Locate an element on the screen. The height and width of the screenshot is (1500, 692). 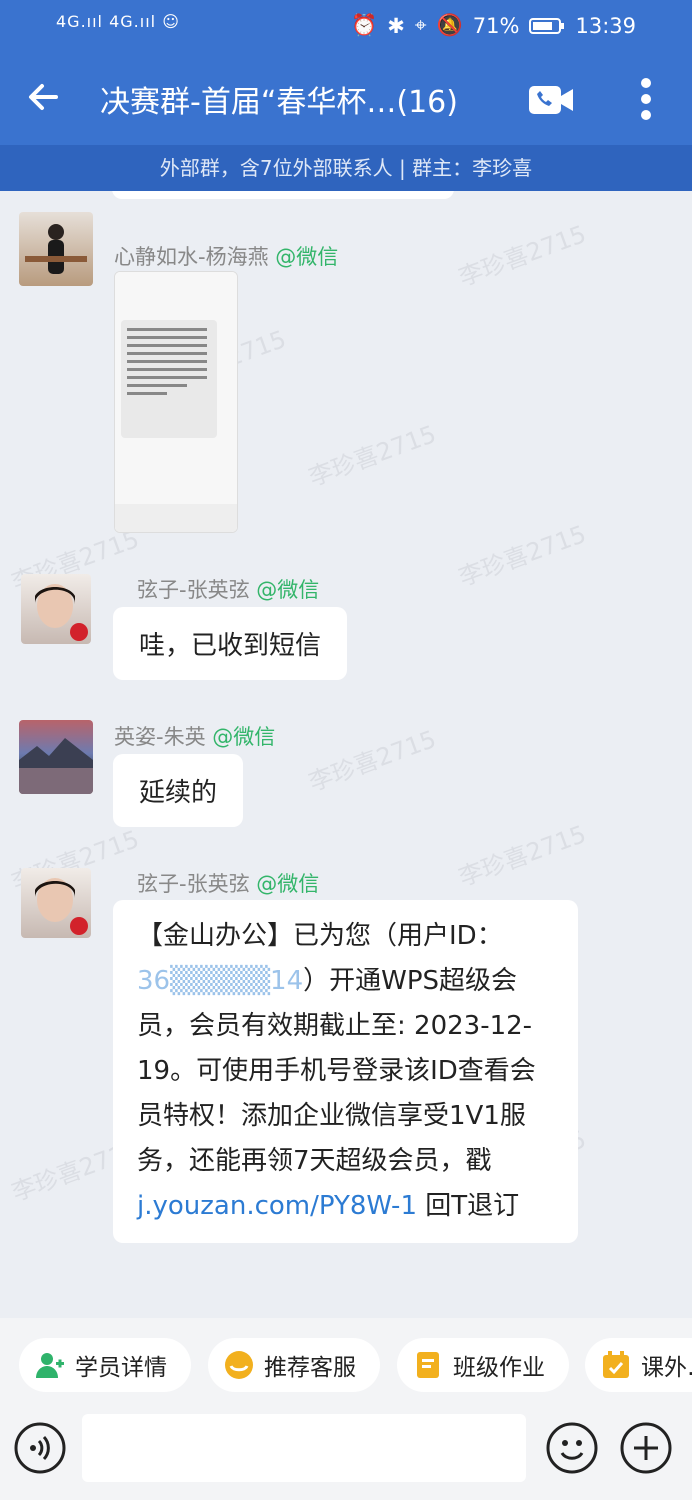
battery-percent: 71% is located at coordinates (496, 25).